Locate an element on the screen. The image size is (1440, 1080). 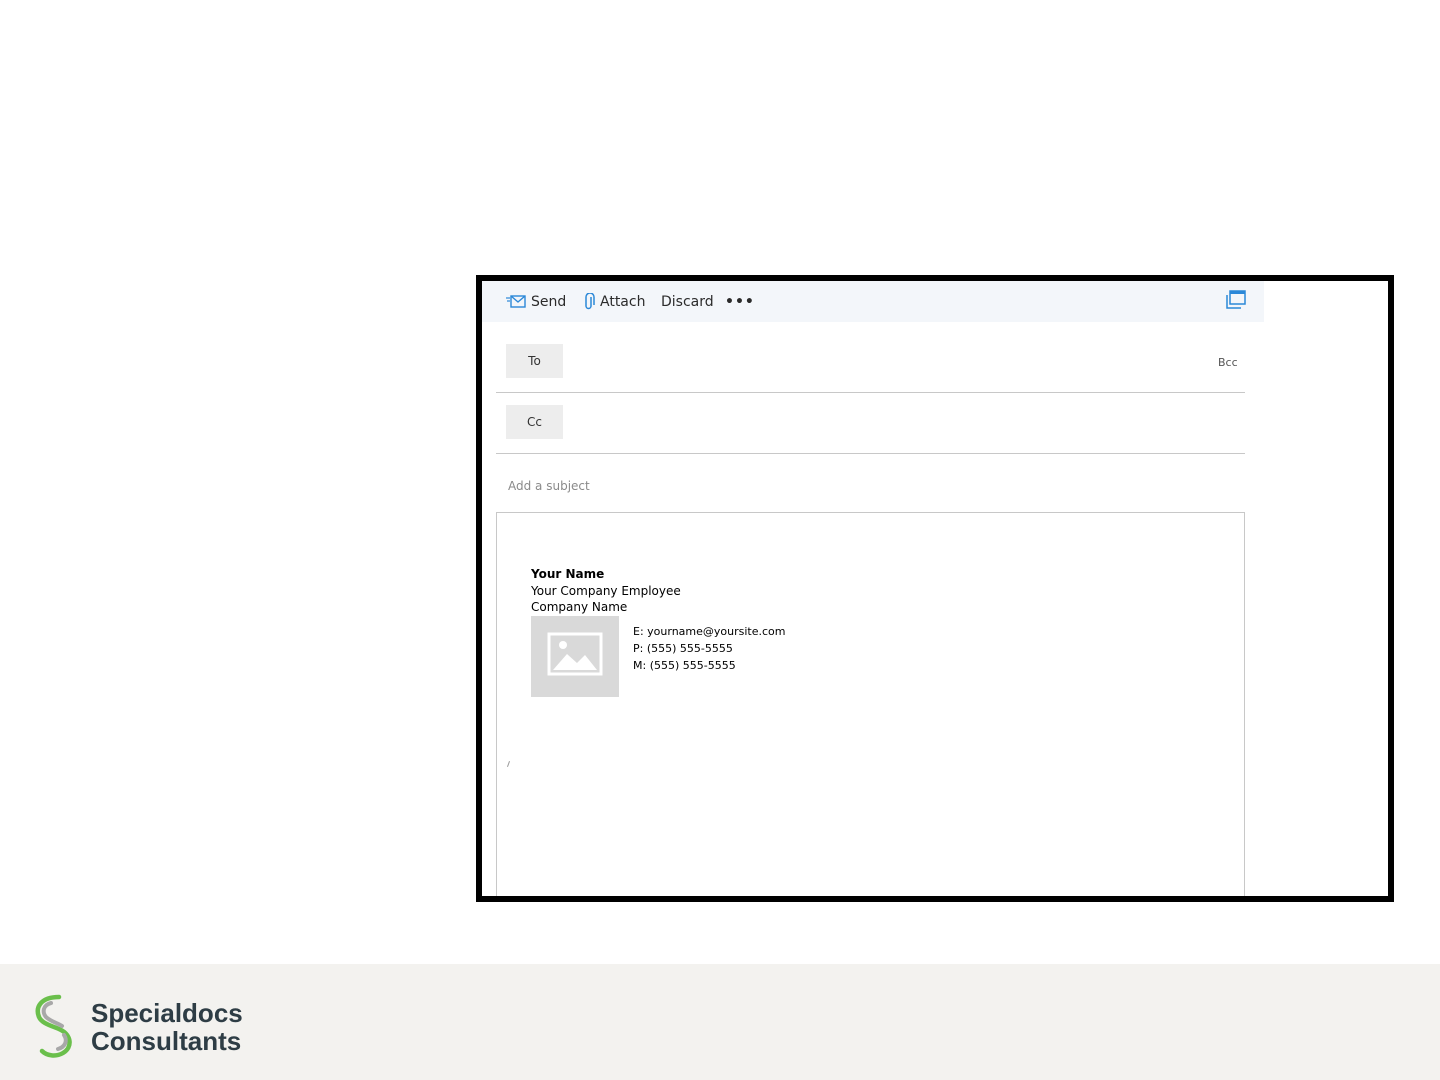
popout-window-icon is located at coordinates (1236, 302).